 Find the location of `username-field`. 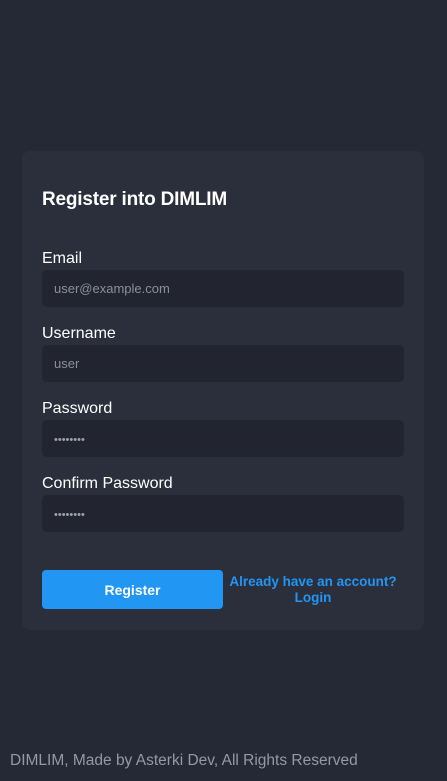

username-field is located at coordinates (223, 363).